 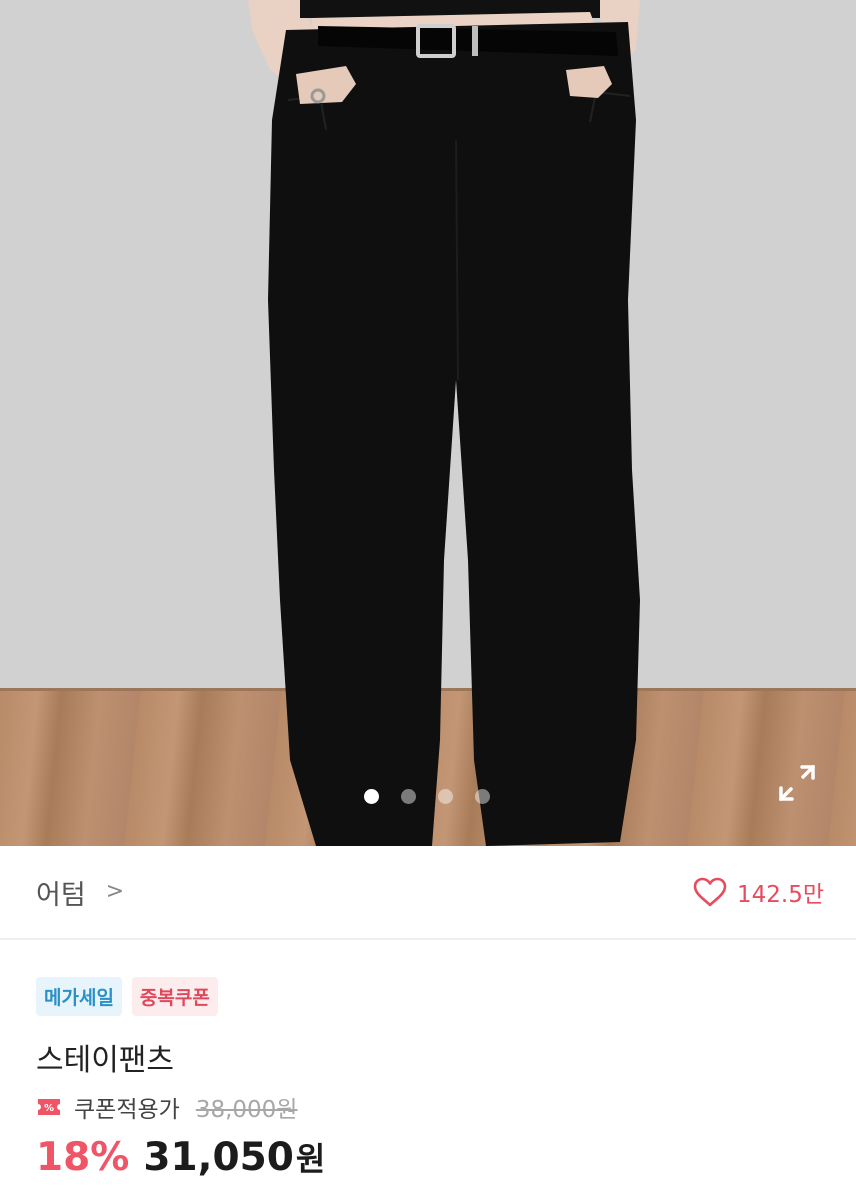 I want to click on brand-name: 어텀, so click(x=61, y=895).